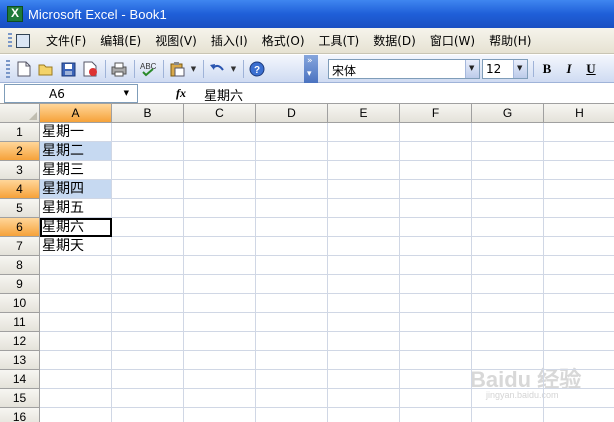  Describe the element at coordinates (283, 41) in the screenshot. I see `menu-format: 格式(O)` at that location.